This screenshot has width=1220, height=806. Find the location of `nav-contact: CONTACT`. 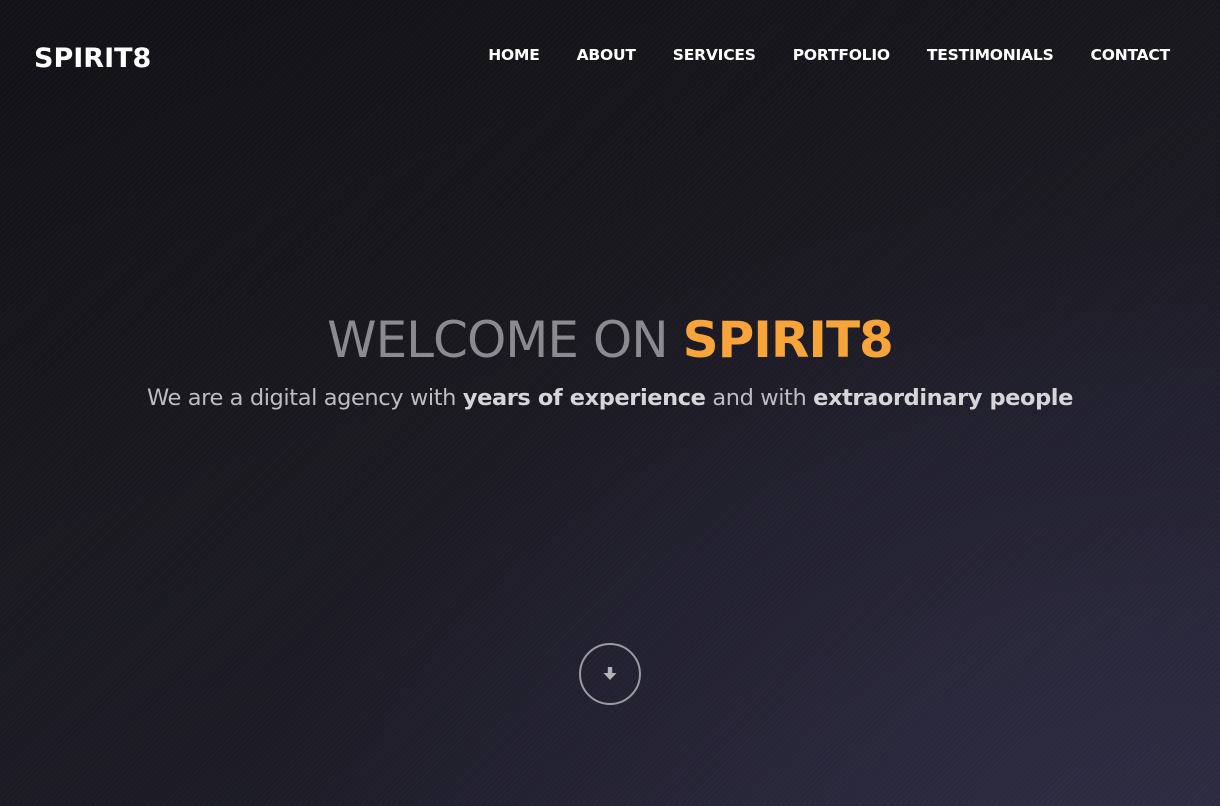

nav-contact: CONTACT is located at coordinates (1131, 55).